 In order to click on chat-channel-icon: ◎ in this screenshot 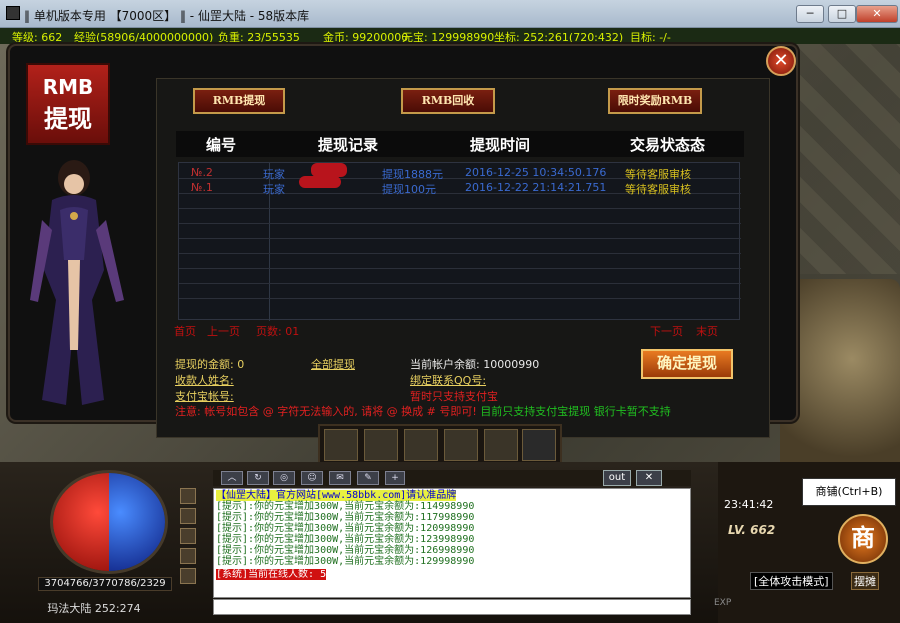, I will do `click(284, 478)`.